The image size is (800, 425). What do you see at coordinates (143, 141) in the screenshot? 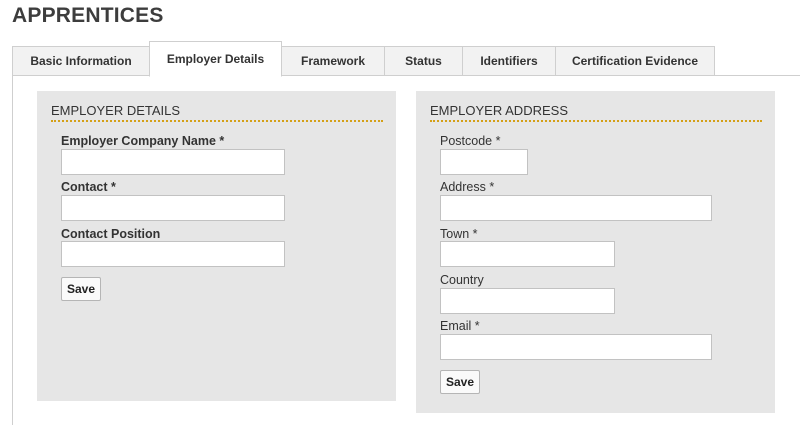
I see `company-name-label: Employer Company Name *` at bounding box center [143, 141].